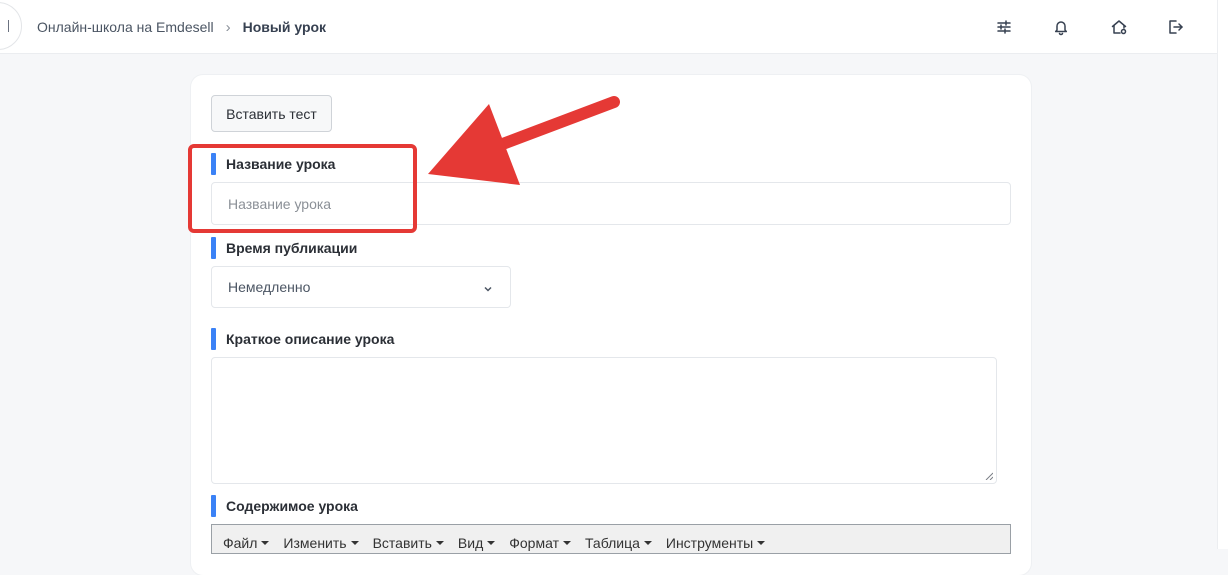  I want to click on chevron-right-icon: ›, so click(228, 27).